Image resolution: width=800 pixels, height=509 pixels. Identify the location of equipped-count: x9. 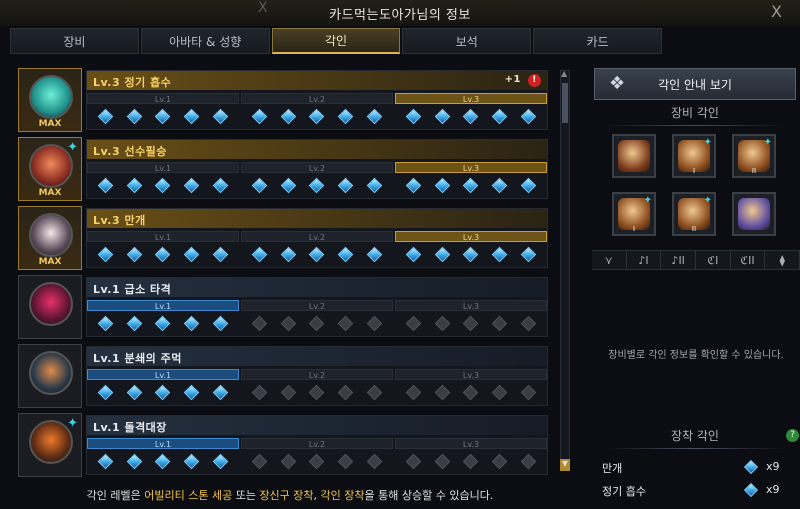
(773, 466).